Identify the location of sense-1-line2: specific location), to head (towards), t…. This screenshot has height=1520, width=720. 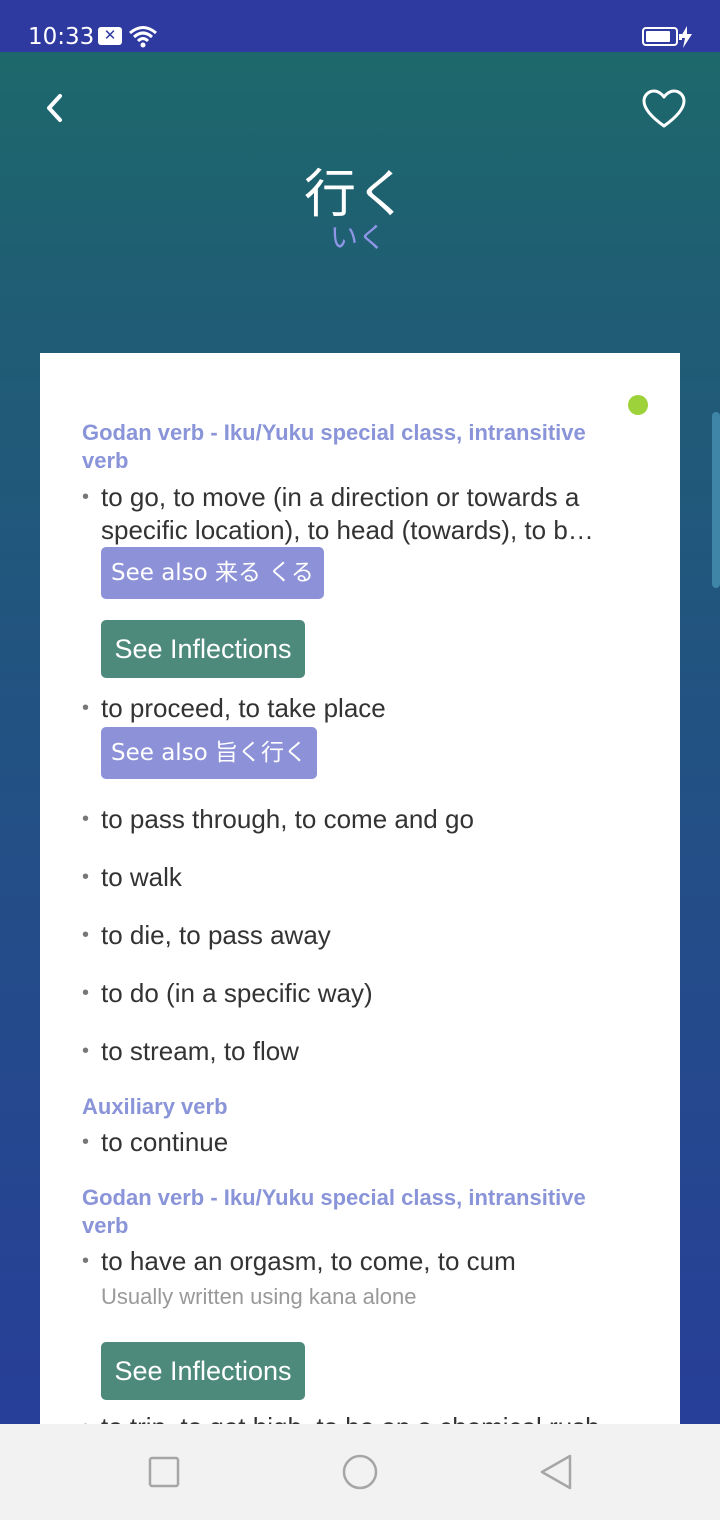
(347, 530).